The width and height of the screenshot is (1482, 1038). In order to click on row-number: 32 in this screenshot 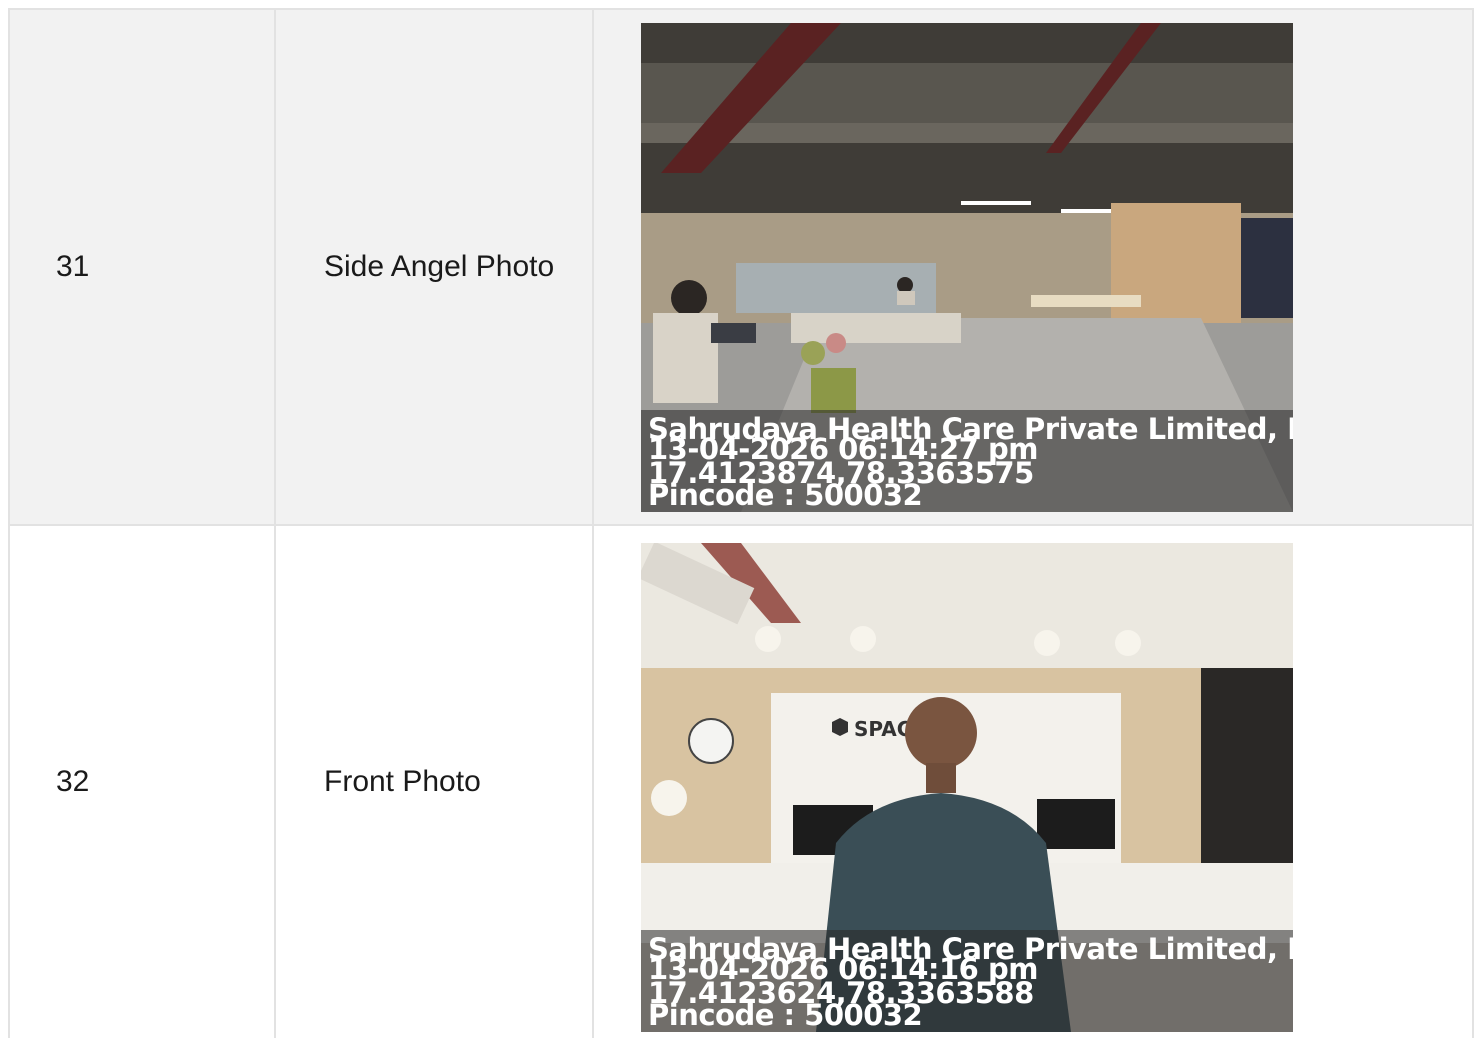, I will do `click(143, 782)`.